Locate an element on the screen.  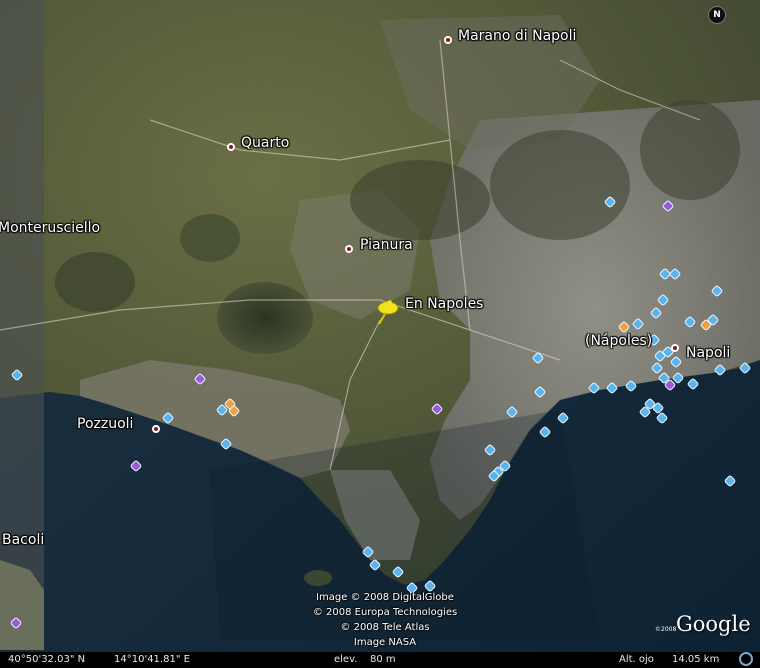
latitude-readout: 40°50'32.03" N is located at coordinates (47, 659).